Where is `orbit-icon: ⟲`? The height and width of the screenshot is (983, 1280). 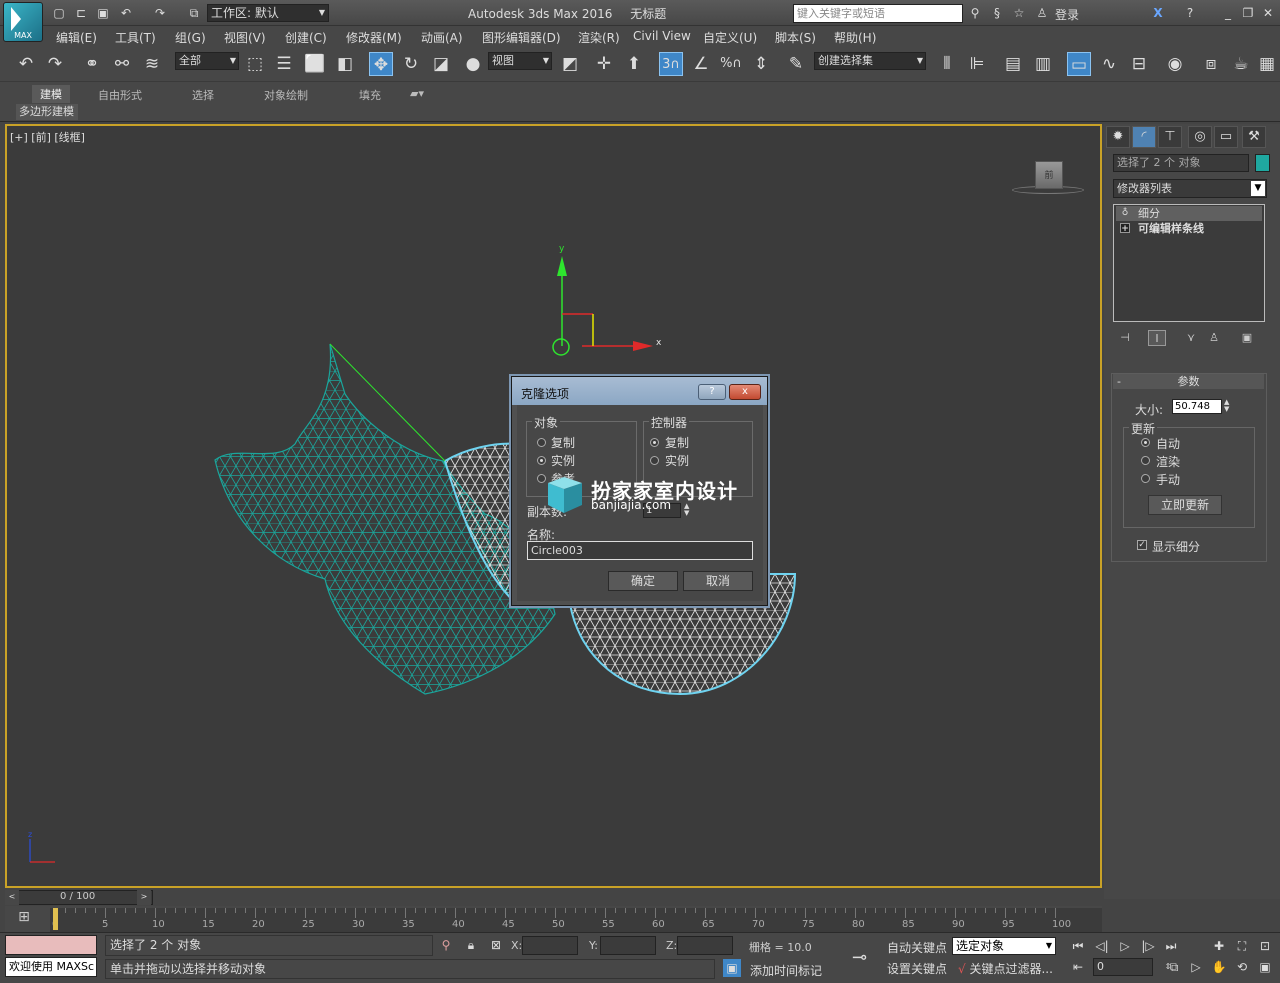
orbit-icon: ⟲ is located at coordinates (1242, 967).